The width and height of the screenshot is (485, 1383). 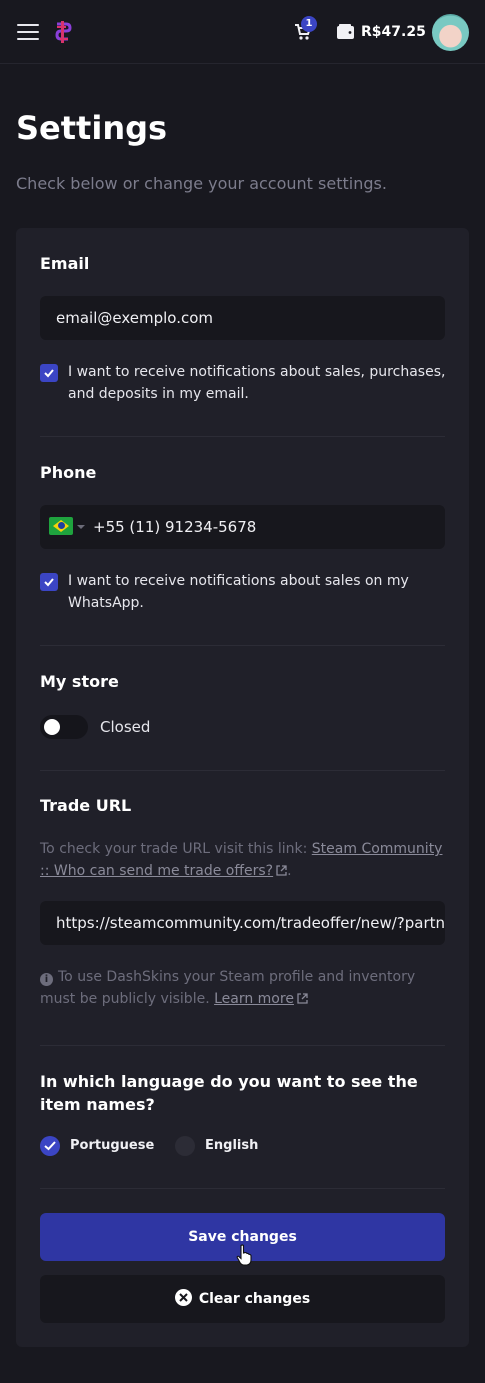 I want to click on brazil-flag-icon, so click(x=61, y=526).